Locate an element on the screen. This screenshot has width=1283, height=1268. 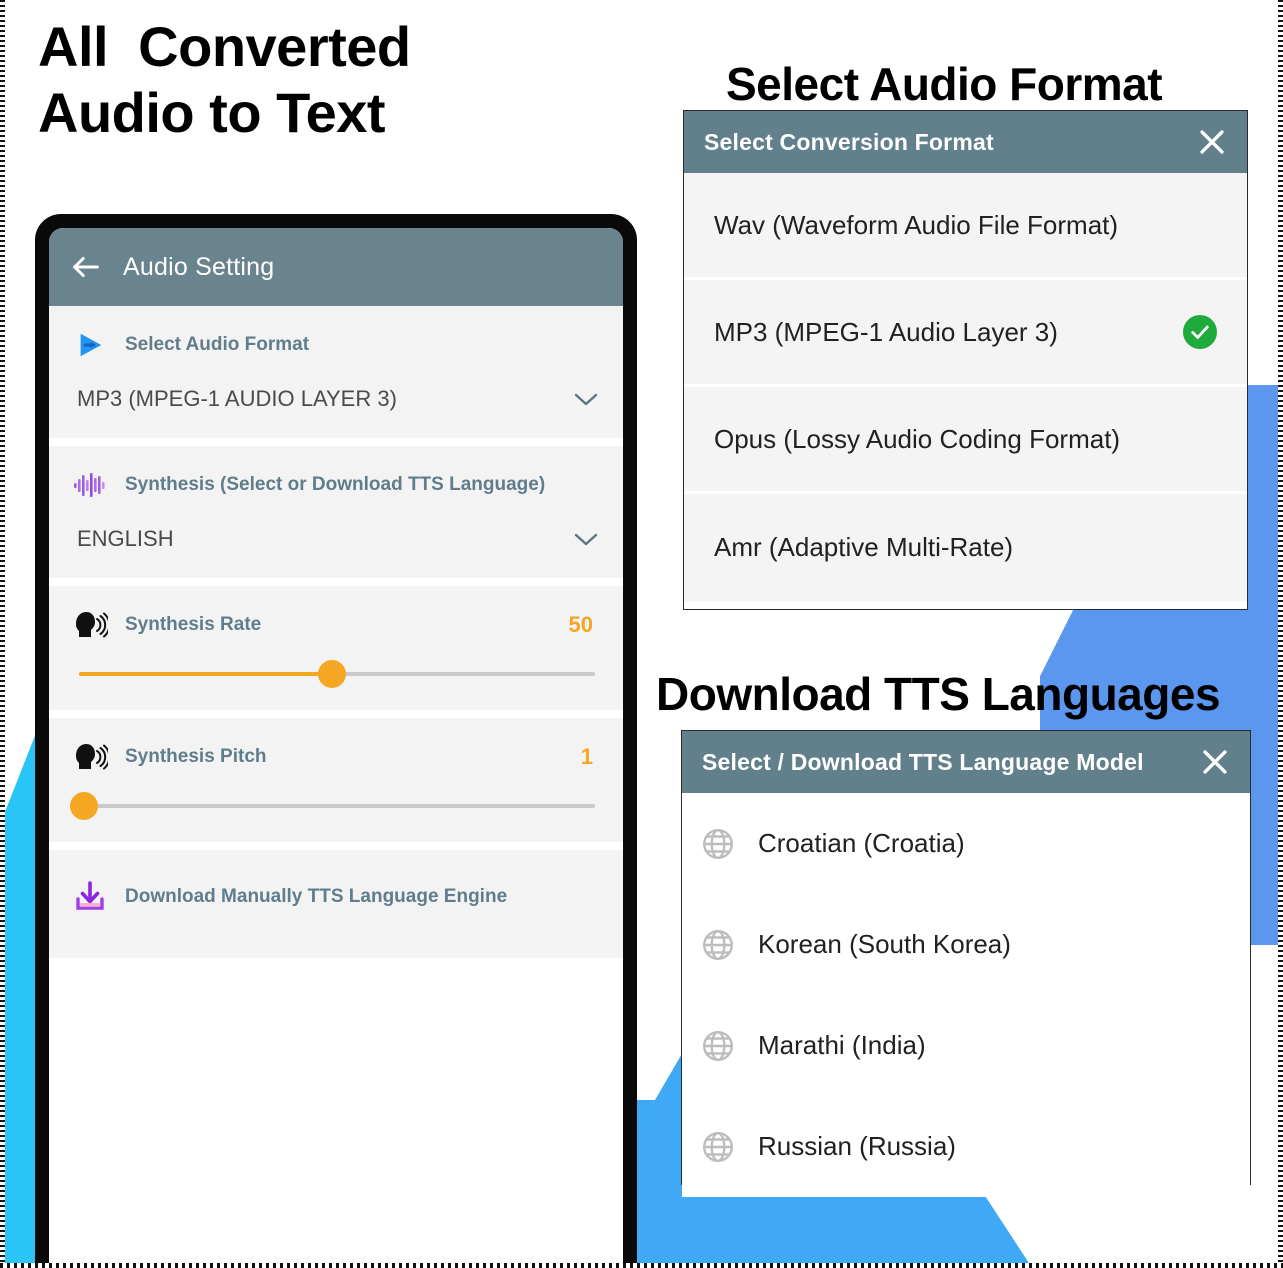
value-synthesis-rate: 50 is located at coordinates (580, 624).